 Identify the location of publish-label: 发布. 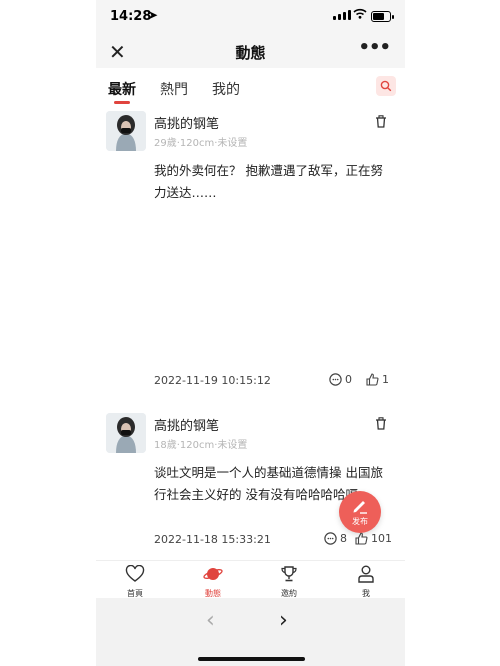
(360, 521).